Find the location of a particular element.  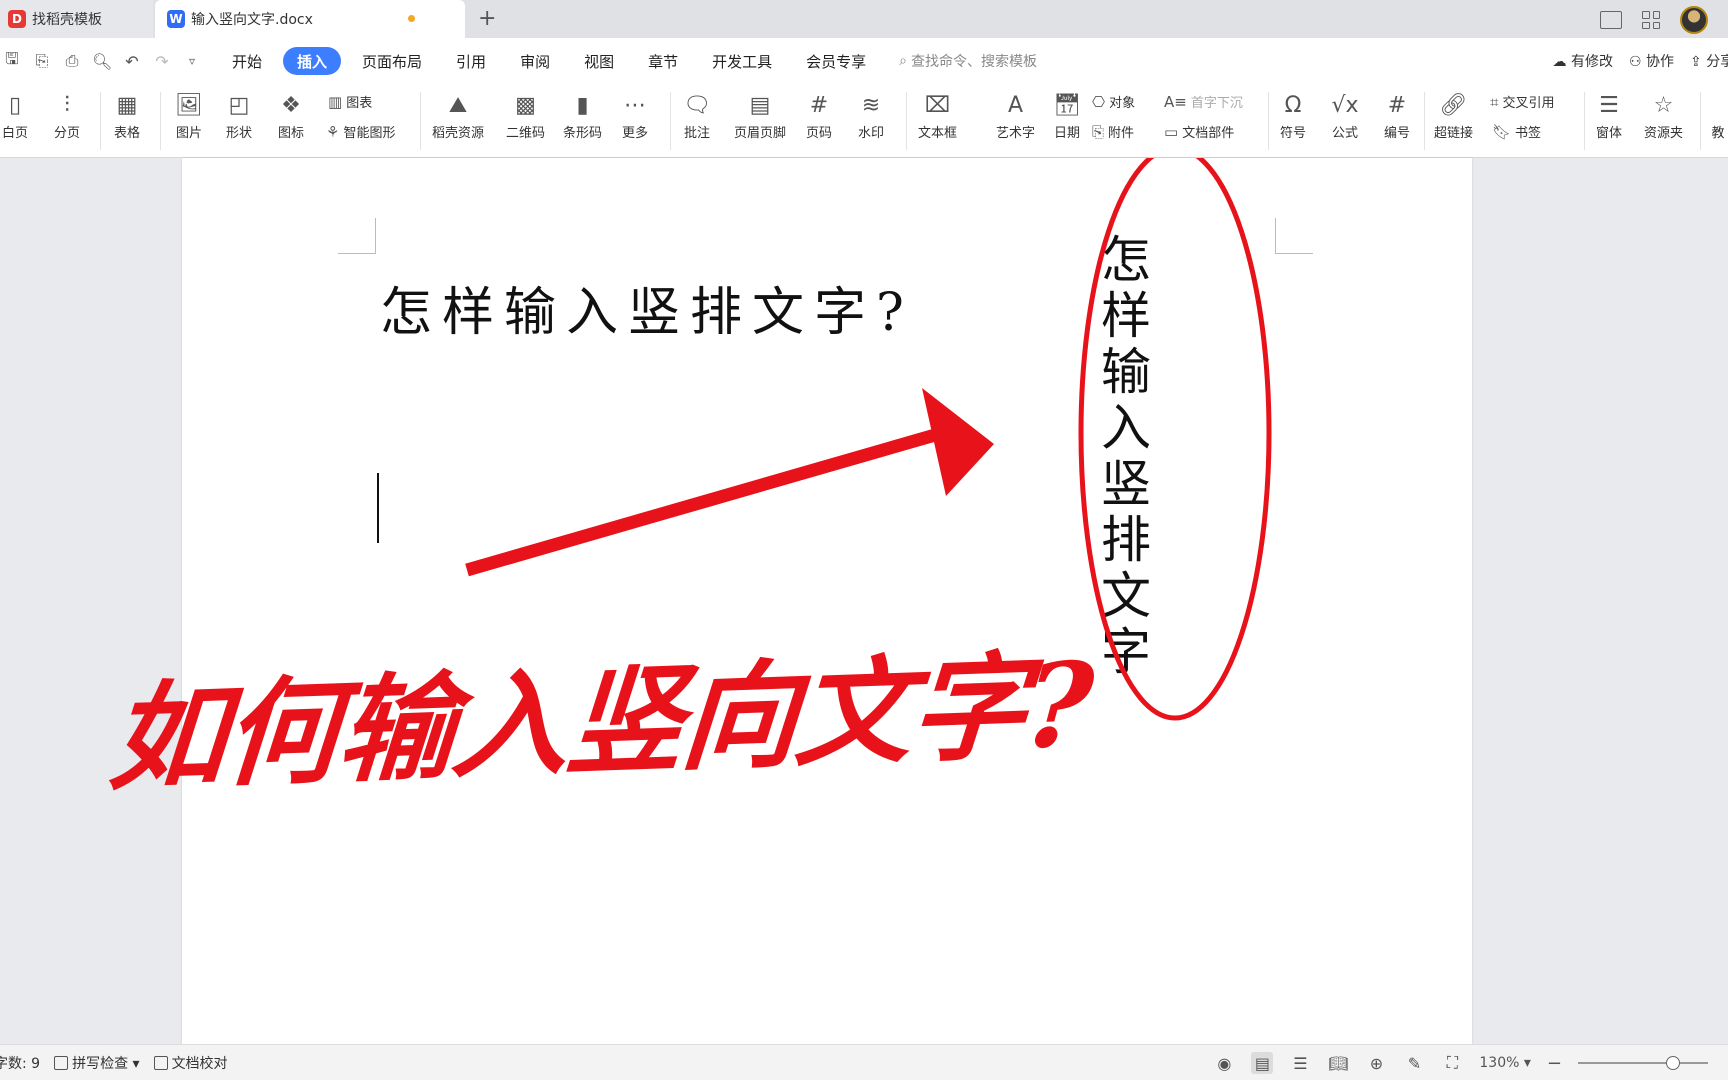

menu-home: 开始 is located at coordinates (247, 61).